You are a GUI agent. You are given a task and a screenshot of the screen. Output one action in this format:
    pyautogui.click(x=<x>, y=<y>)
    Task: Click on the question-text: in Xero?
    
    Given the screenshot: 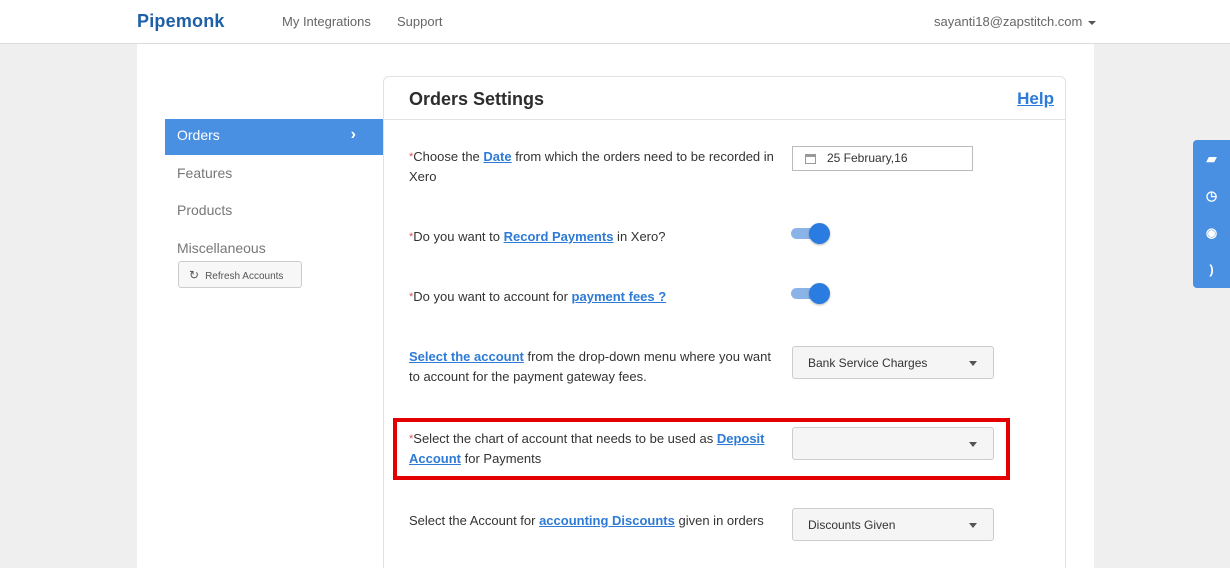 What is the action you would take?
    pyautogui.click(x=639, y=236)
    